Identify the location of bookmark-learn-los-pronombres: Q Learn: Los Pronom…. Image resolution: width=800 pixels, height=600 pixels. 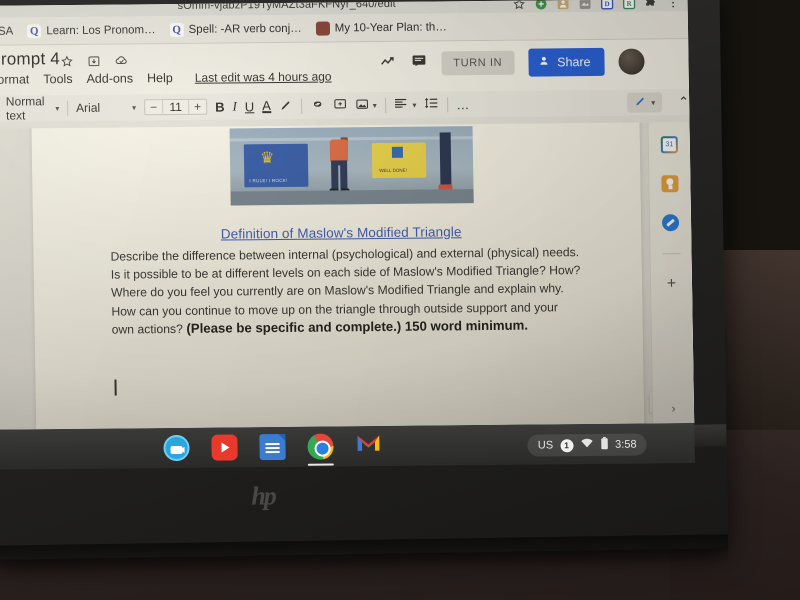
(91, 30).